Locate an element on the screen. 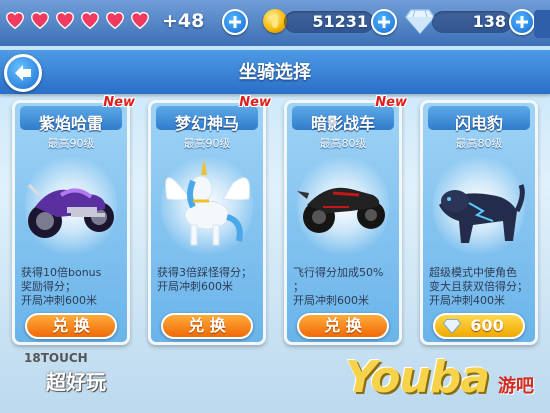 This screenshot has height=413, width=550. mount-description: 获得3倍踩怪得分； 开局冲刺600米 is located at coordinates (208, 280).